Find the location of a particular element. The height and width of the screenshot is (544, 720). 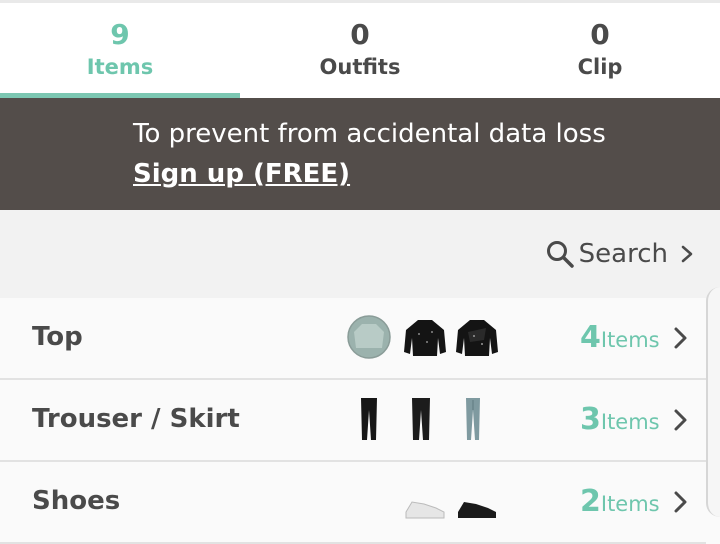

tab-outfits: 0 Outfits is located at coordinates (360, 50).